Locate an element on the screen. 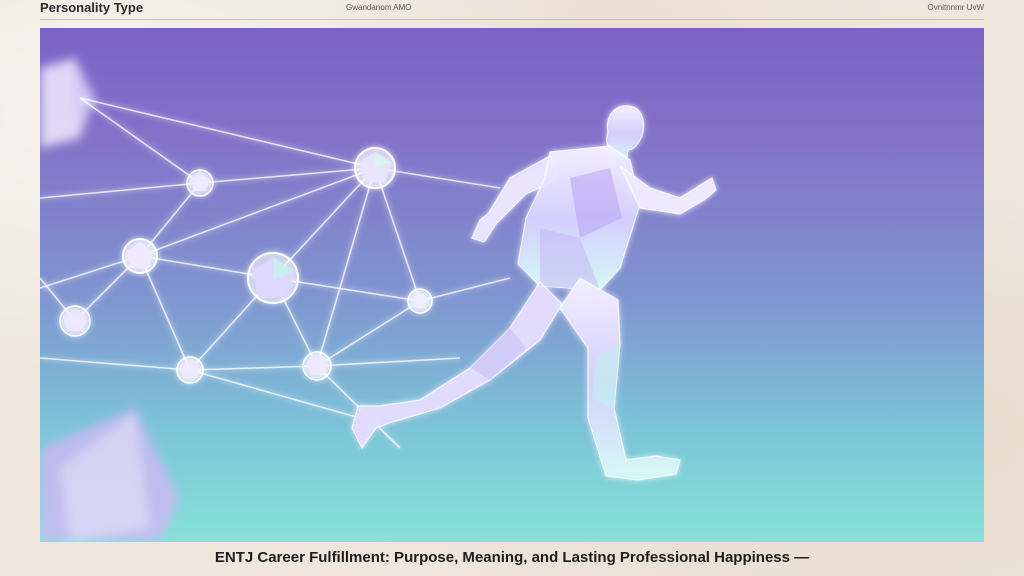 The height and width of the screenshot is (576, 1024). header-meta-right: Ovnitnnmr UvW is located at coordinates (955, 7).